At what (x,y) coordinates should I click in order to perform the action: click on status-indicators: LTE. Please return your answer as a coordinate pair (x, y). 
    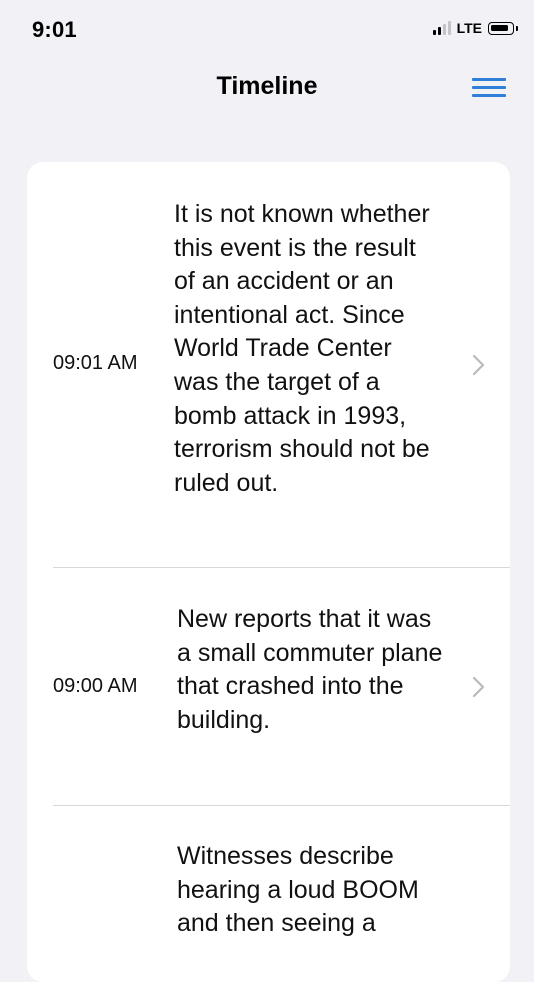
    Looking at the image, I should click on (475, 28).